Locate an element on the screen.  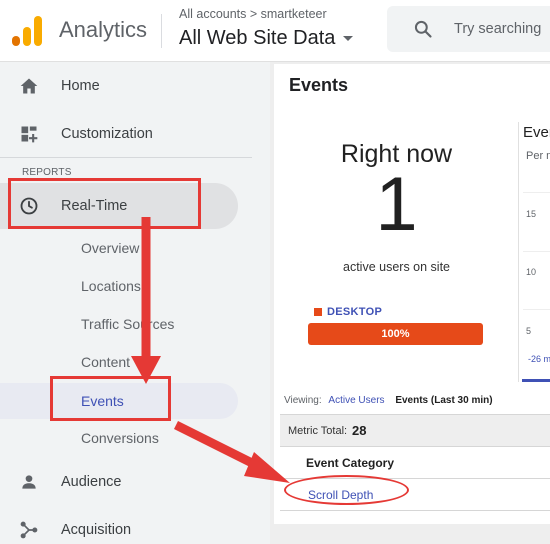
sidebar-subitem-label: Locations is located at coordinates (111, 286).